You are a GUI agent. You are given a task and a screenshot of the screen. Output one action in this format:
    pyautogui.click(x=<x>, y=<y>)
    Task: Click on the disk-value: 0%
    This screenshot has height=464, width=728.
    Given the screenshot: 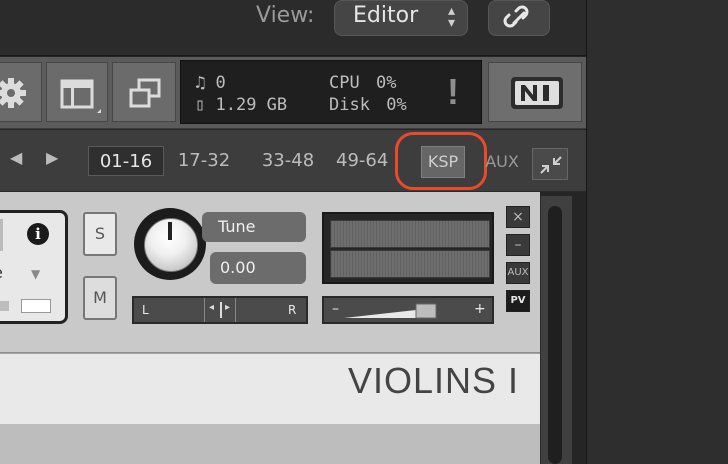 What is the action you would take?
    pyautogui.click(x=396, y=105)
    